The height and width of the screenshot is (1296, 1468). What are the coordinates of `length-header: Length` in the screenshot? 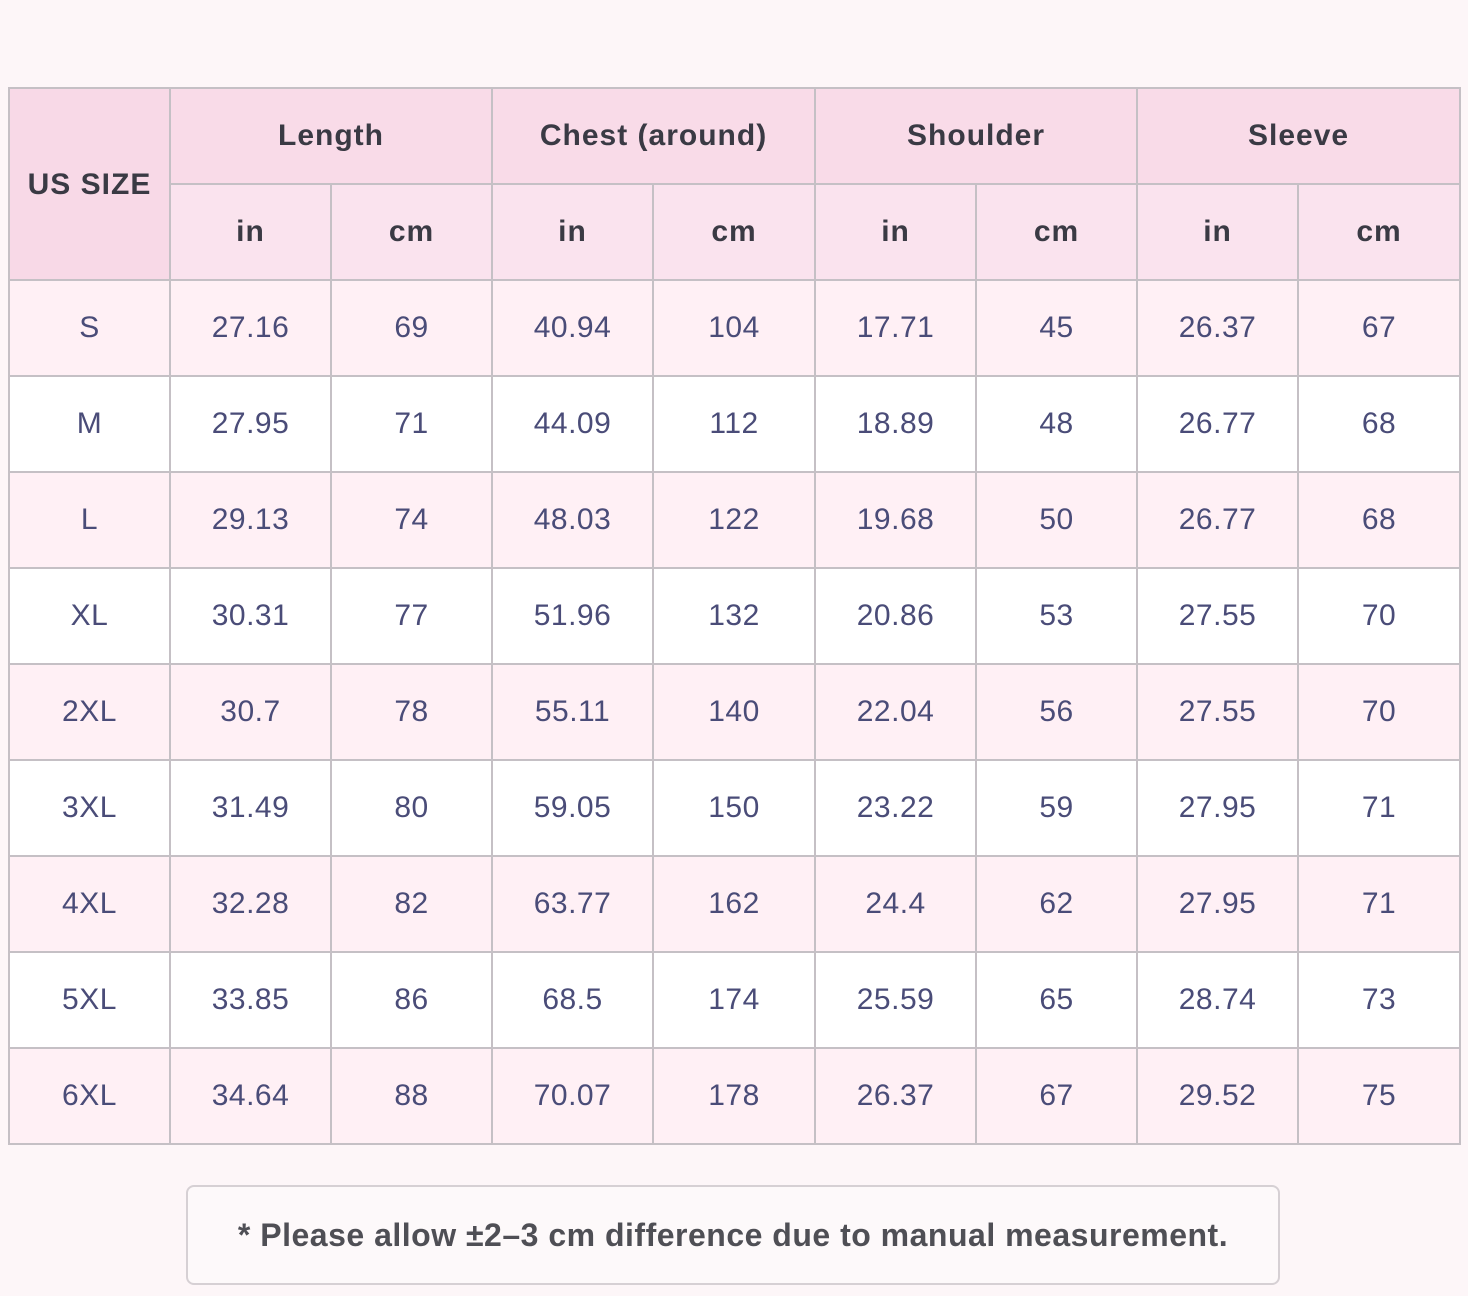 It's located at (331, 136).